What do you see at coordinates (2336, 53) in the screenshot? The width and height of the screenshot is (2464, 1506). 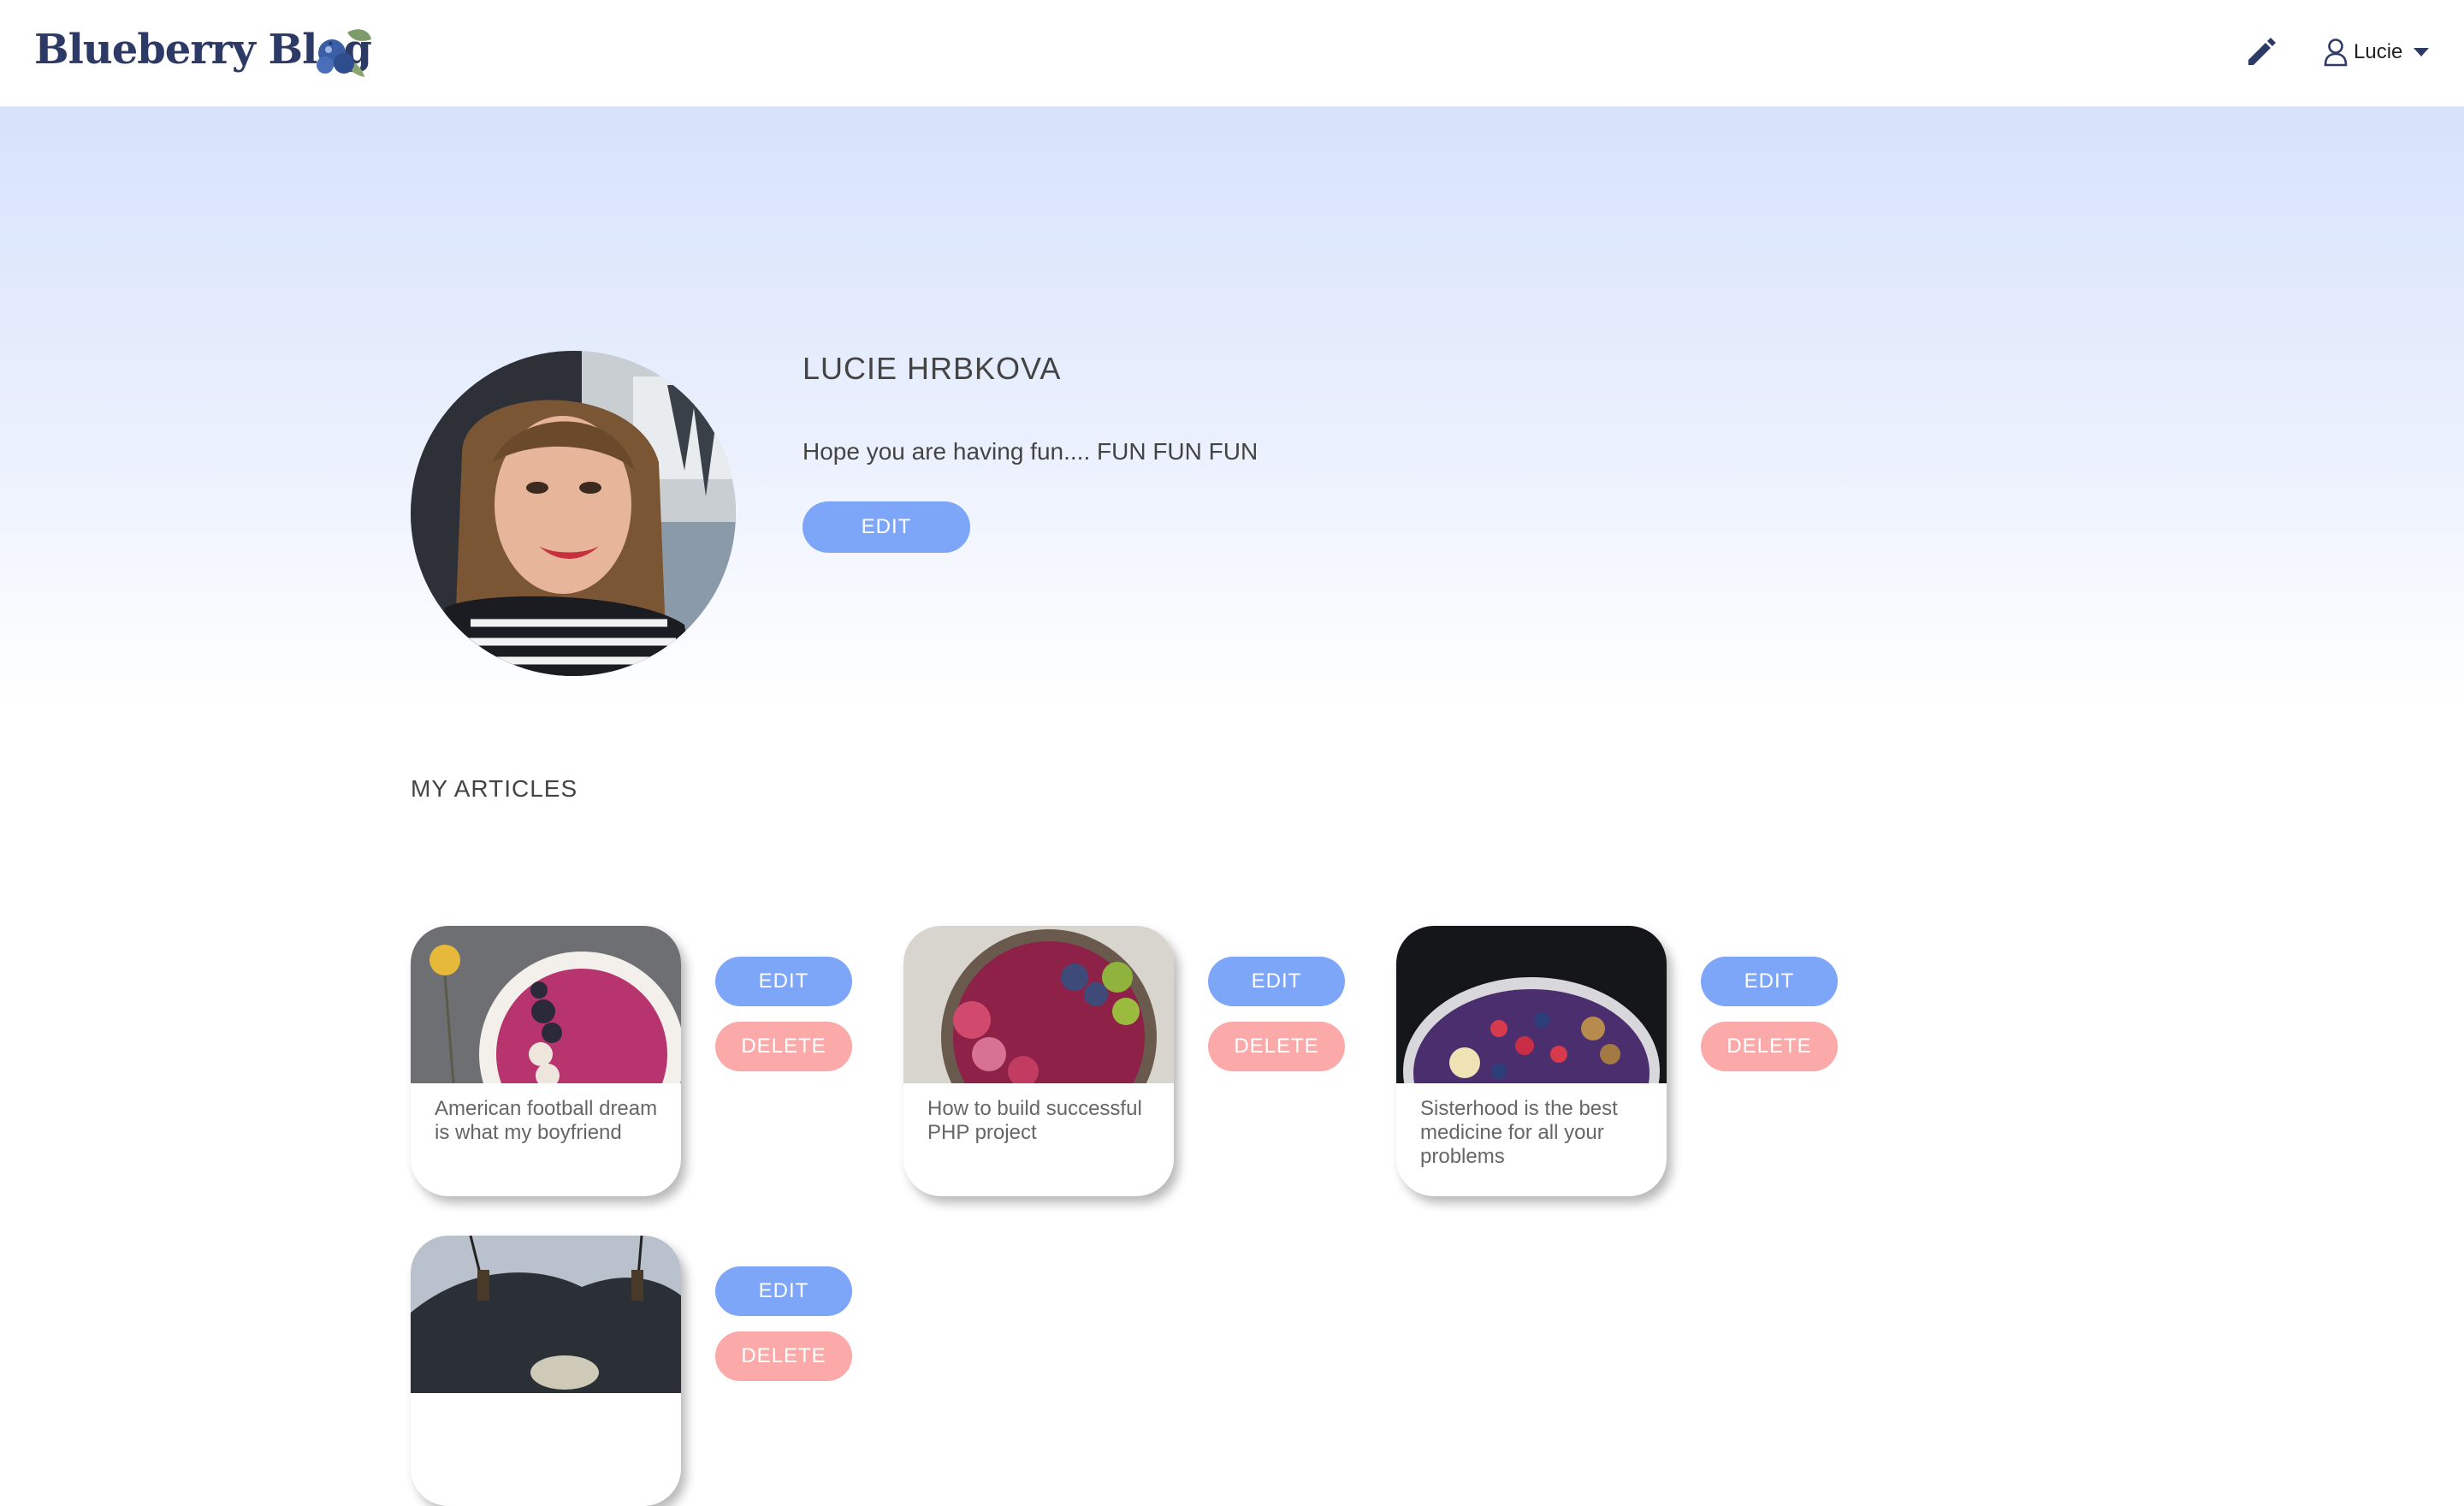 I see `user-icon` at bounding box center [2336, 53].